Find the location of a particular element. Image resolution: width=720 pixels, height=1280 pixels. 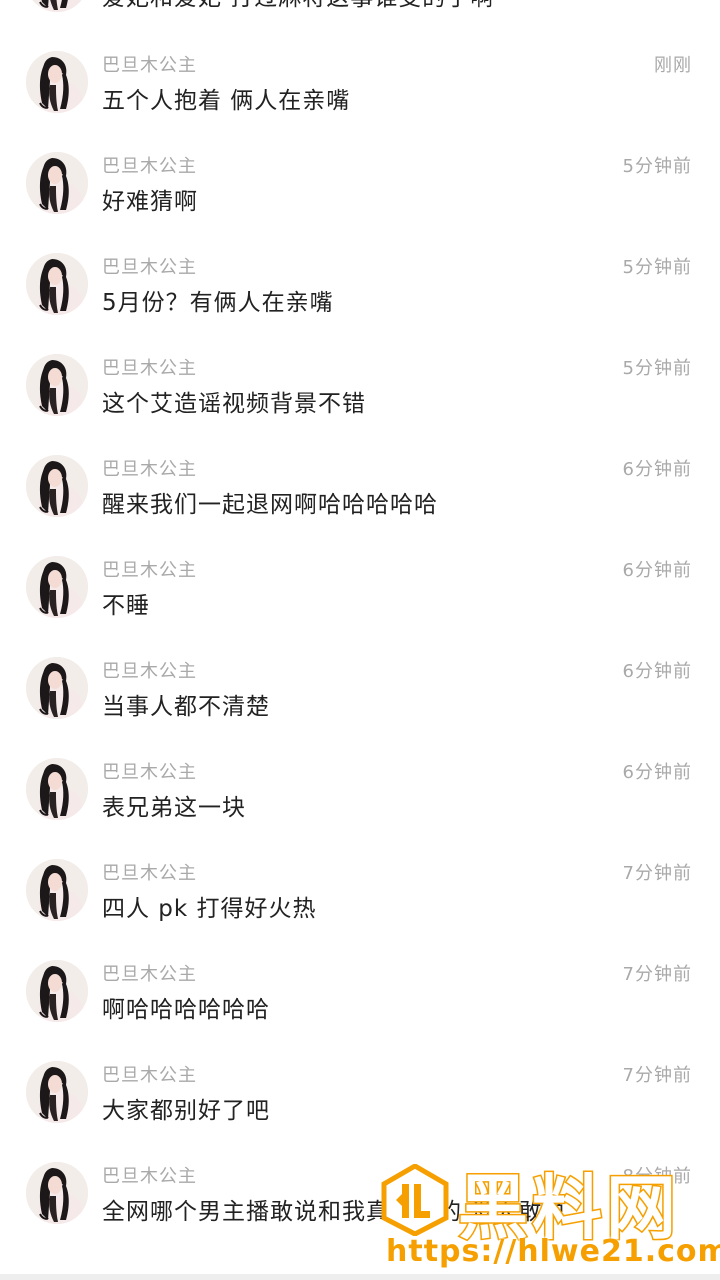

comment-text: 当事人都不清楚 is located at coordinates (186, 707).